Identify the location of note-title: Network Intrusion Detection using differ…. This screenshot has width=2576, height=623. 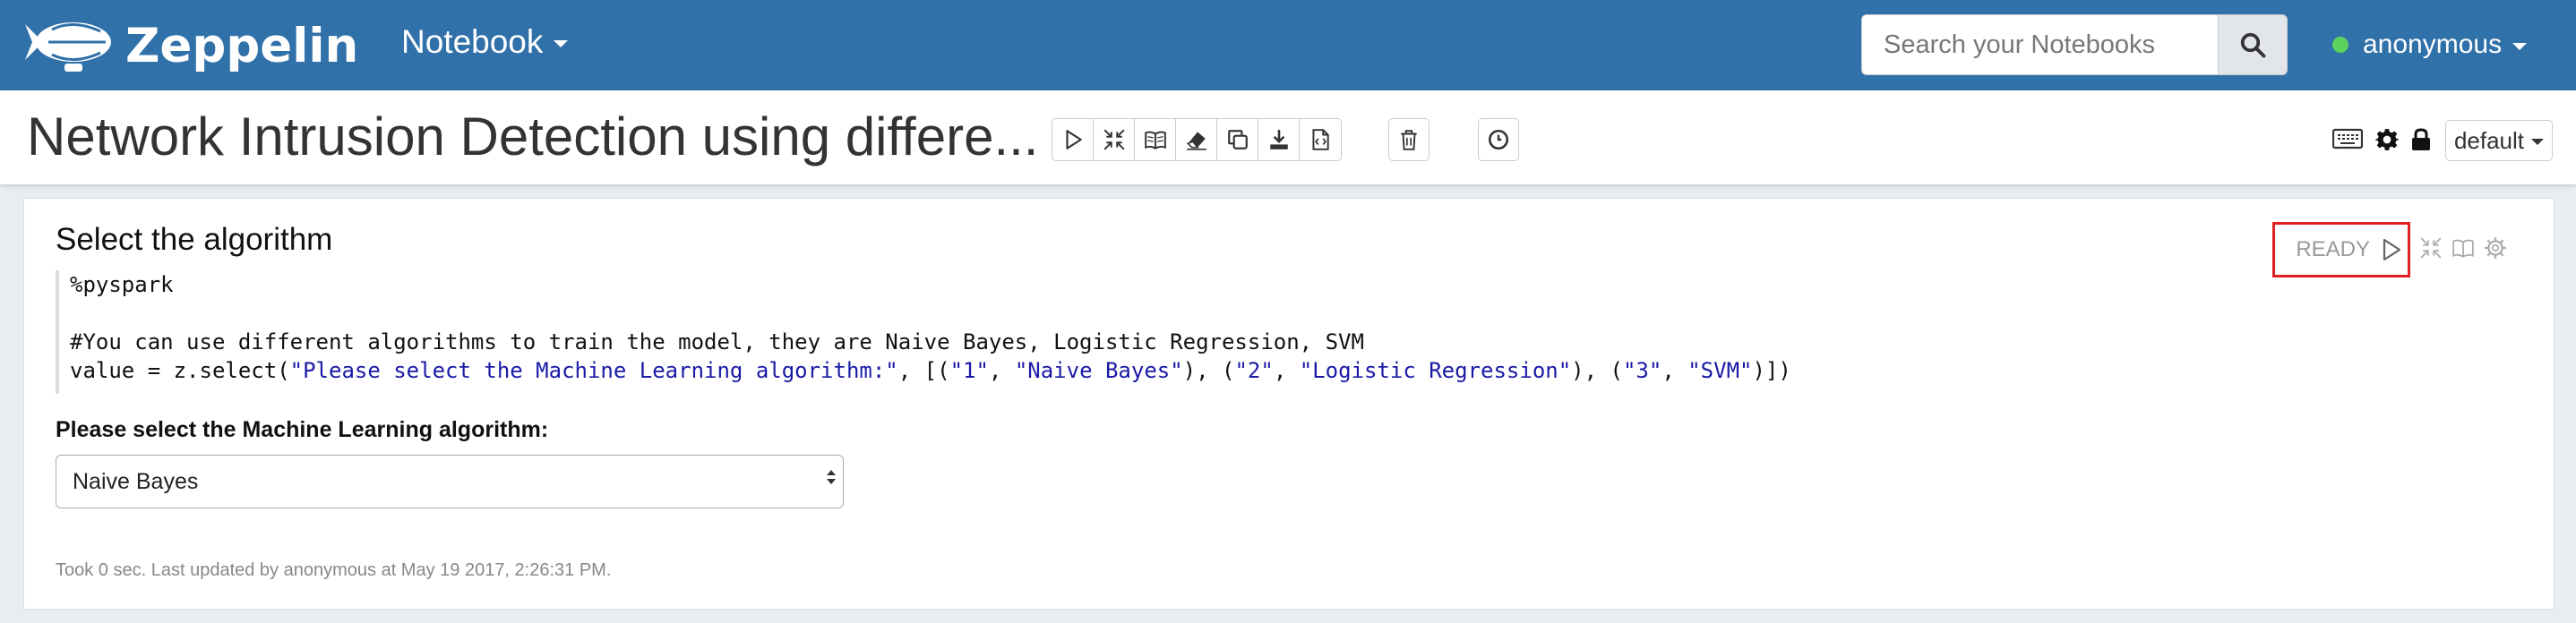
(532, 136).